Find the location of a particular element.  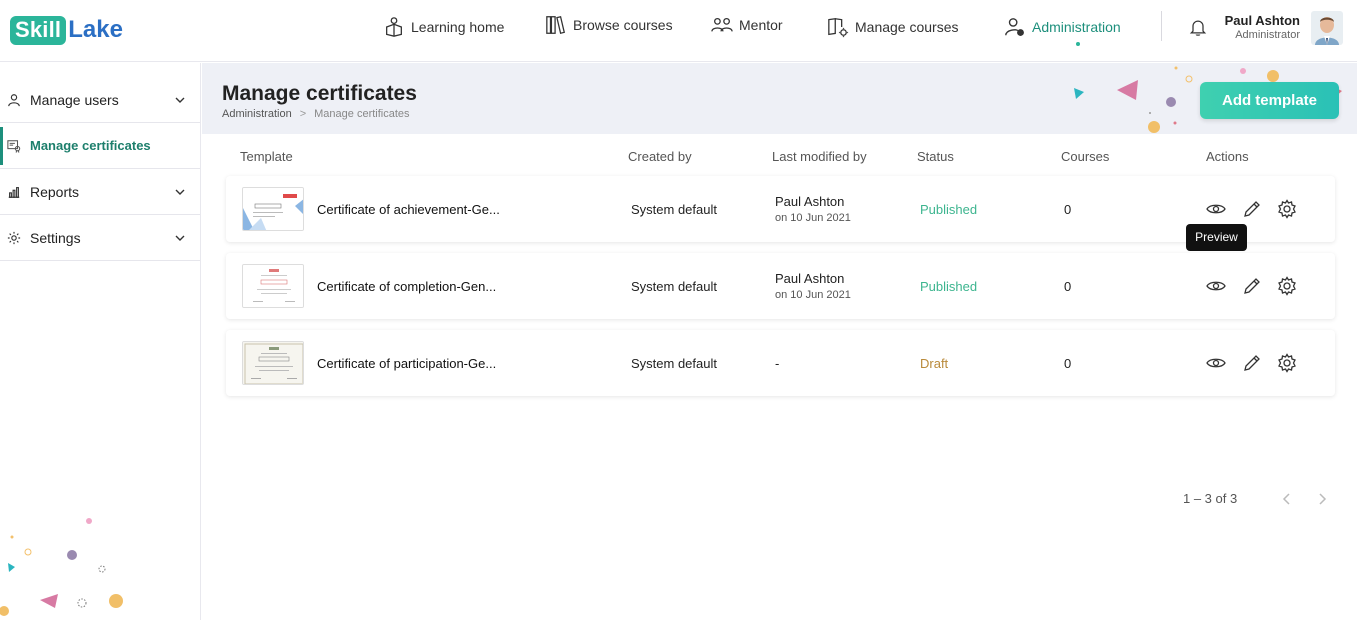

sidebar-item-manage-users: Manage users is located at coordinates (100, 100).